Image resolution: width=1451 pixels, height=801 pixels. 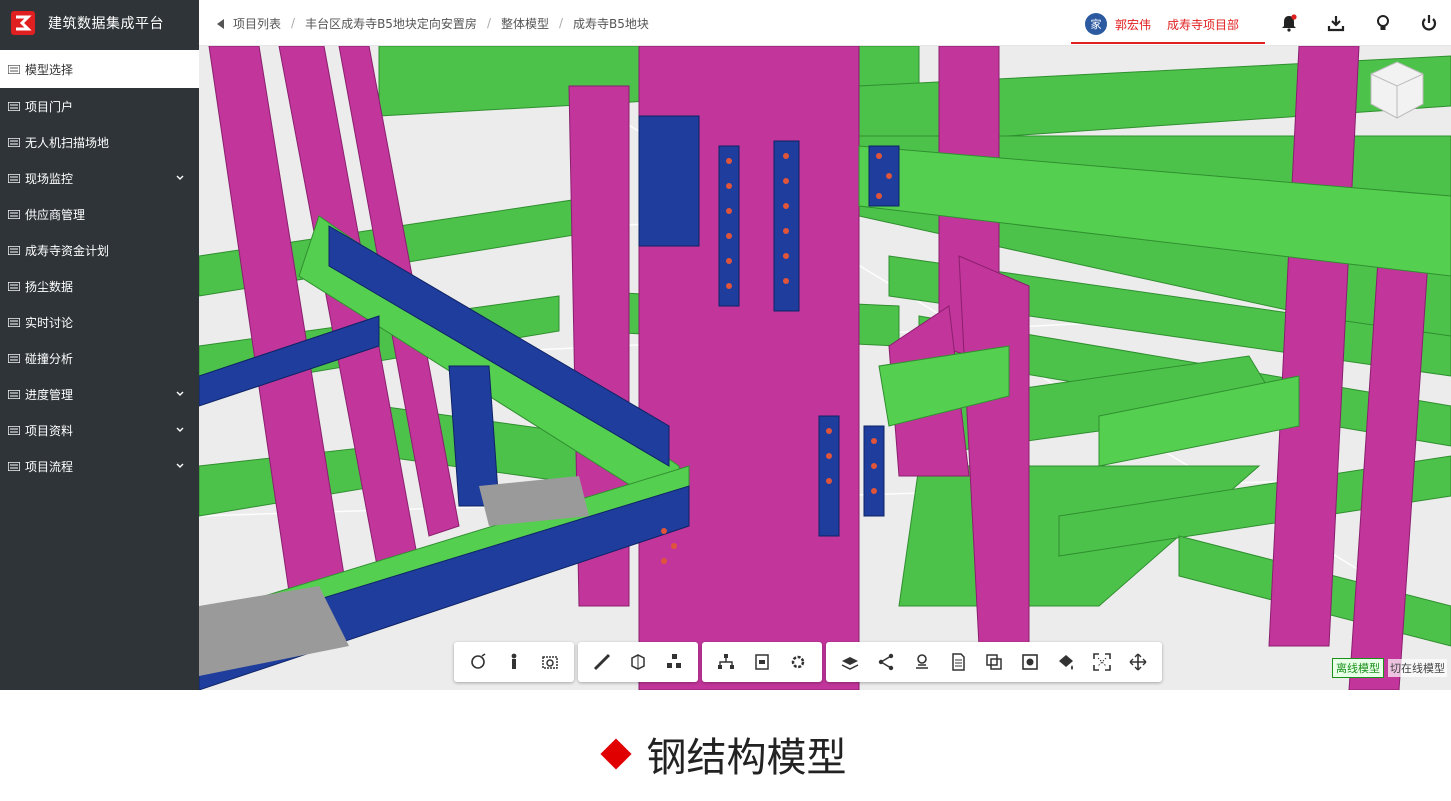 What do you see at coordinates (1203, 24) in the screenshot?
I see `project-name: 成寿寺项目部` at bounding box center [1203, 24].